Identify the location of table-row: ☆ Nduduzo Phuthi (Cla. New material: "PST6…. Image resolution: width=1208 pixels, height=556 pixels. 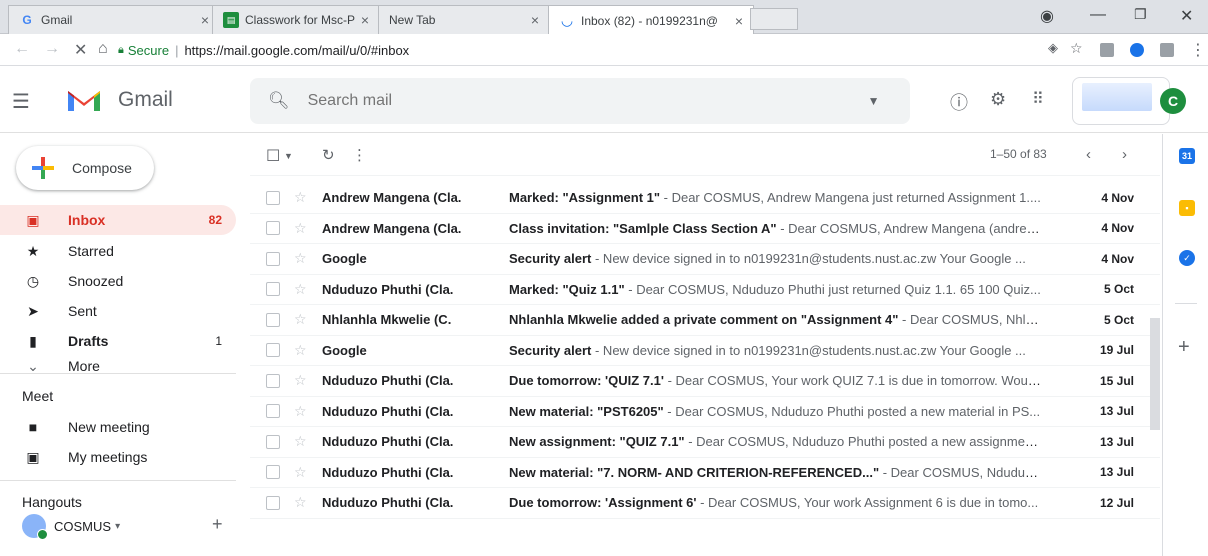
(705, 412).